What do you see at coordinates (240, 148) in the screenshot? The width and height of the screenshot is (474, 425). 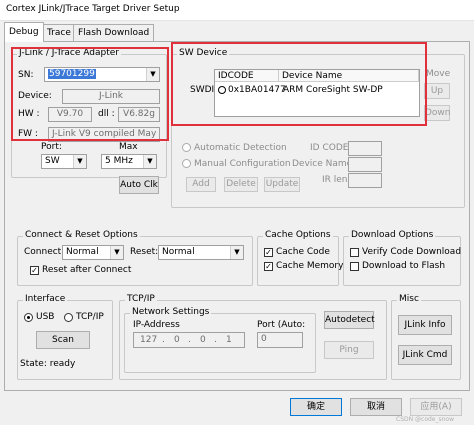 I see `automatic-detection-label: Automatic Detection` at bounding box center [240, 148].